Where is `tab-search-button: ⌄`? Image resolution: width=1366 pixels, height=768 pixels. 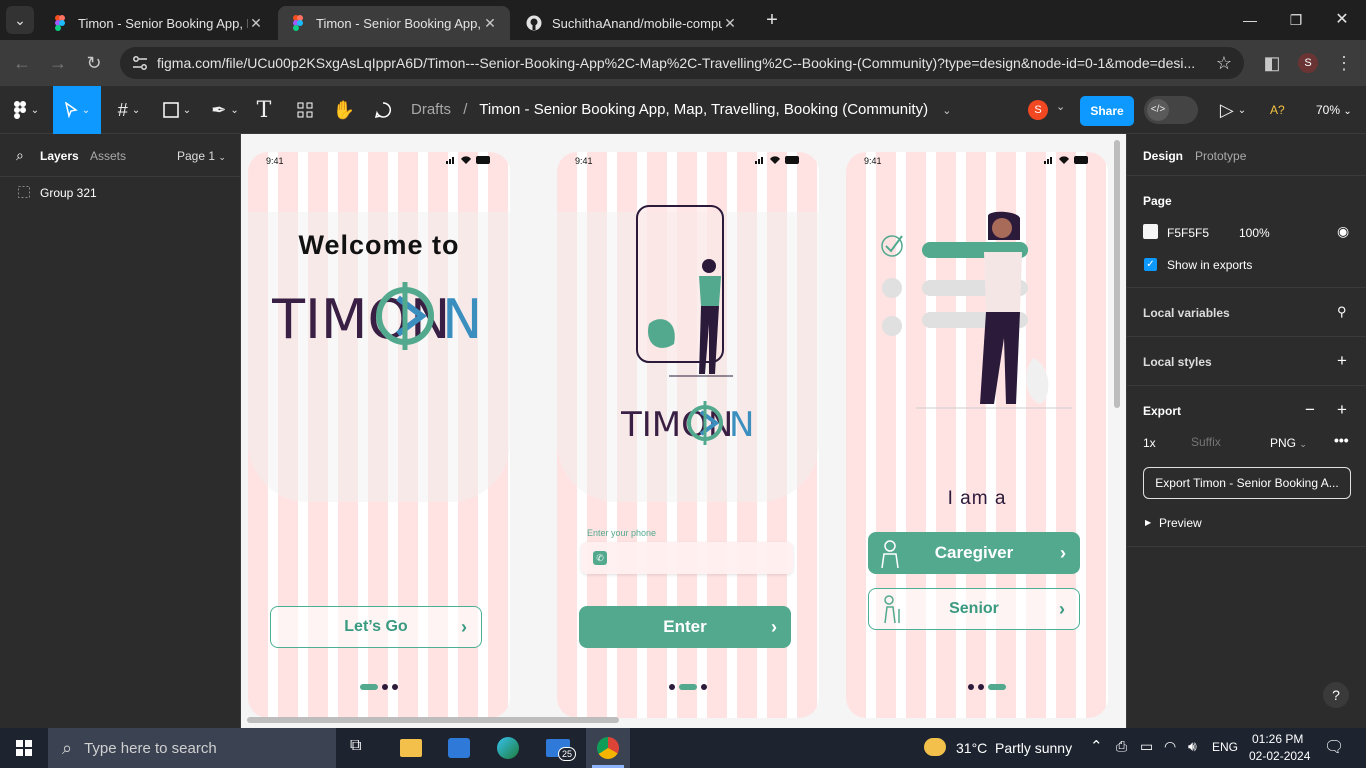 tab-search-button: ⌄ is located at coordinates (20, 20).